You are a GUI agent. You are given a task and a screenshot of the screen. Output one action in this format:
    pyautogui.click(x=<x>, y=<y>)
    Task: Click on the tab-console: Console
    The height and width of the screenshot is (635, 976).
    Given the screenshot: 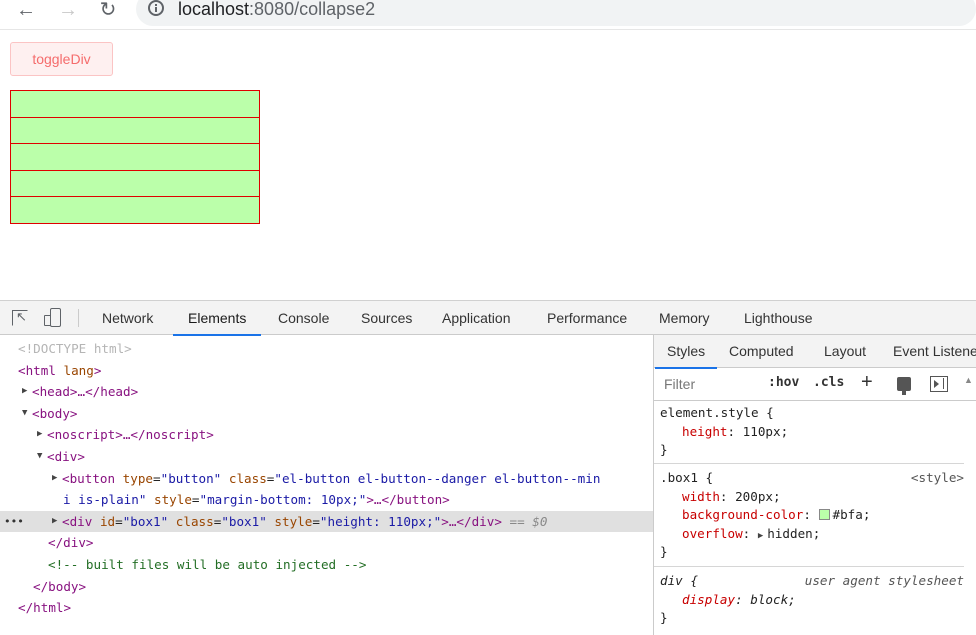 What is the action you would take?
    pyautogui.click(x=303, y=318)
    